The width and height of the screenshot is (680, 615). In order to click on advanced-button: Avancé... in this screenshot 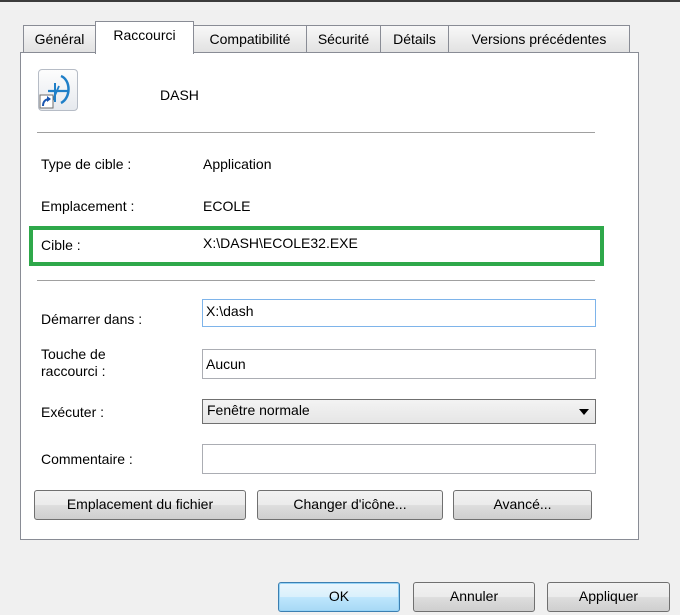, I will do `click(522, 505)`.